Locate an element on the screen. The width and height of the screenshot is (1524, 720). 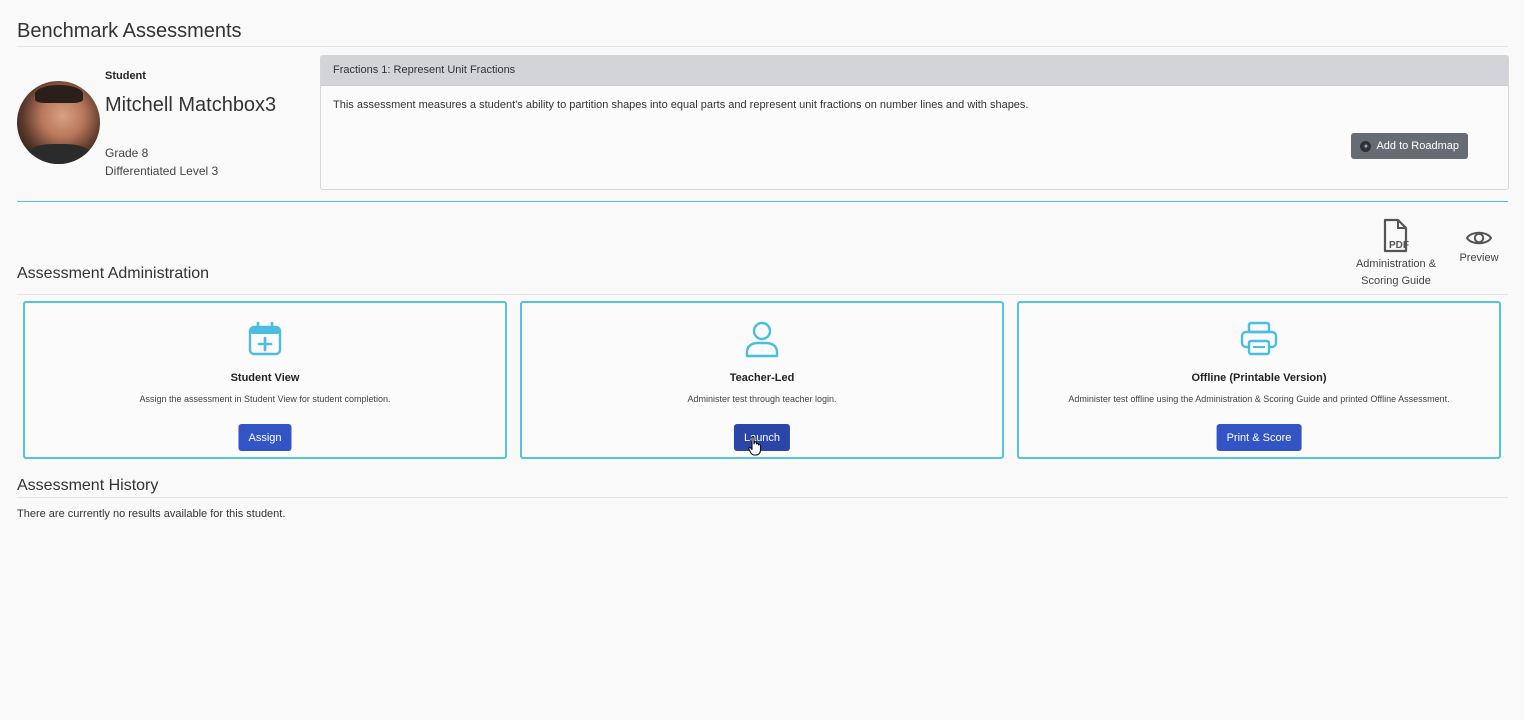
section-divider is located at coordinates (762, 201).